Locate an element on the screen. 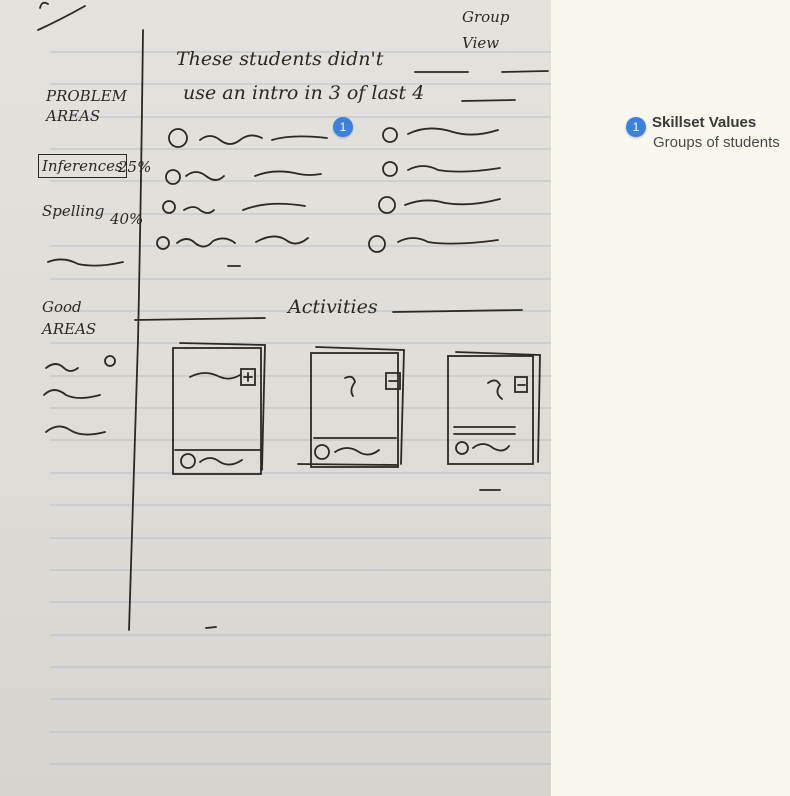 This screenshot has height=796, width=790. group-view-note: Group View is located at coordinates (486, 30).